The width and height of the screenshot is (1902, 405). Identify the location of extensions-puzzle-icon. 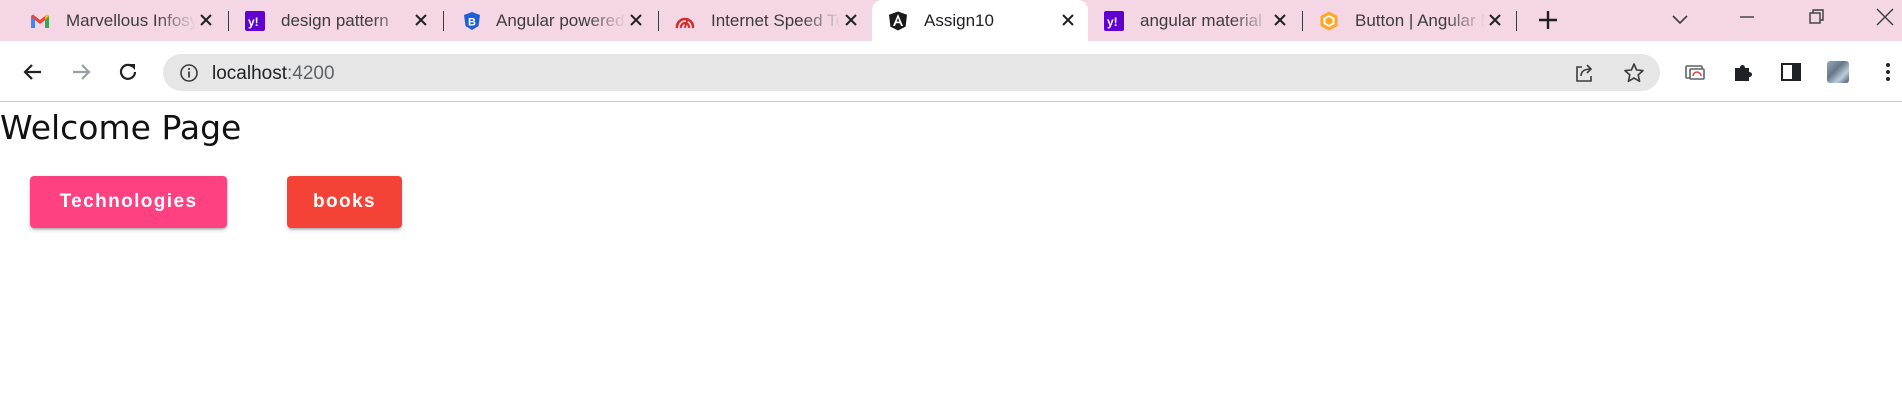
(1743, 72).